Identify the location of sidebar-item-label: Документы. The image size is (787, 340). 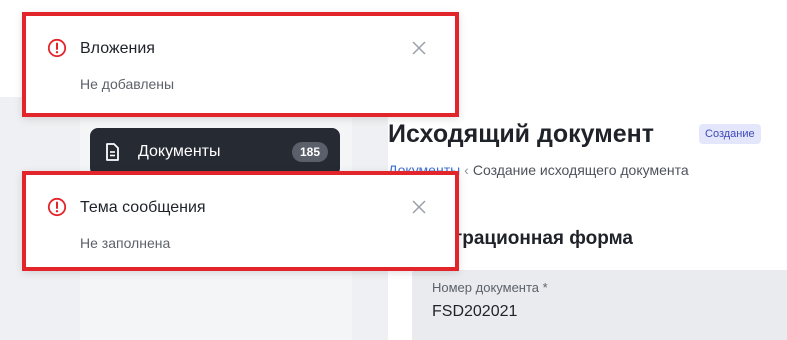
(179, 151).